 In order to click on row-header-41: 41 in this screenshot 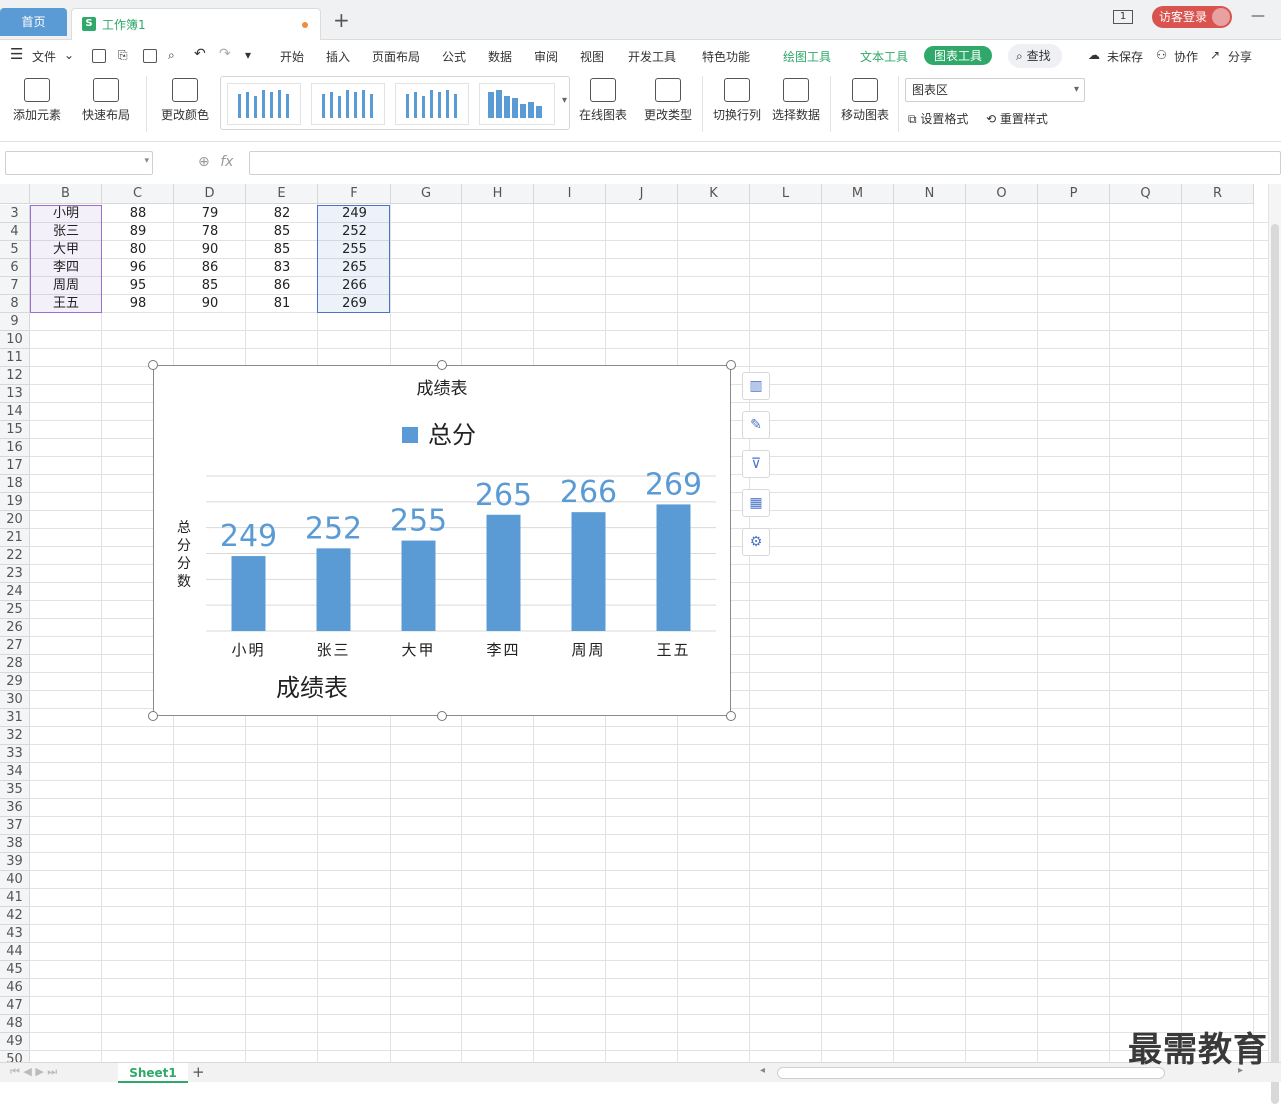, I will do `click(15, 898)`.